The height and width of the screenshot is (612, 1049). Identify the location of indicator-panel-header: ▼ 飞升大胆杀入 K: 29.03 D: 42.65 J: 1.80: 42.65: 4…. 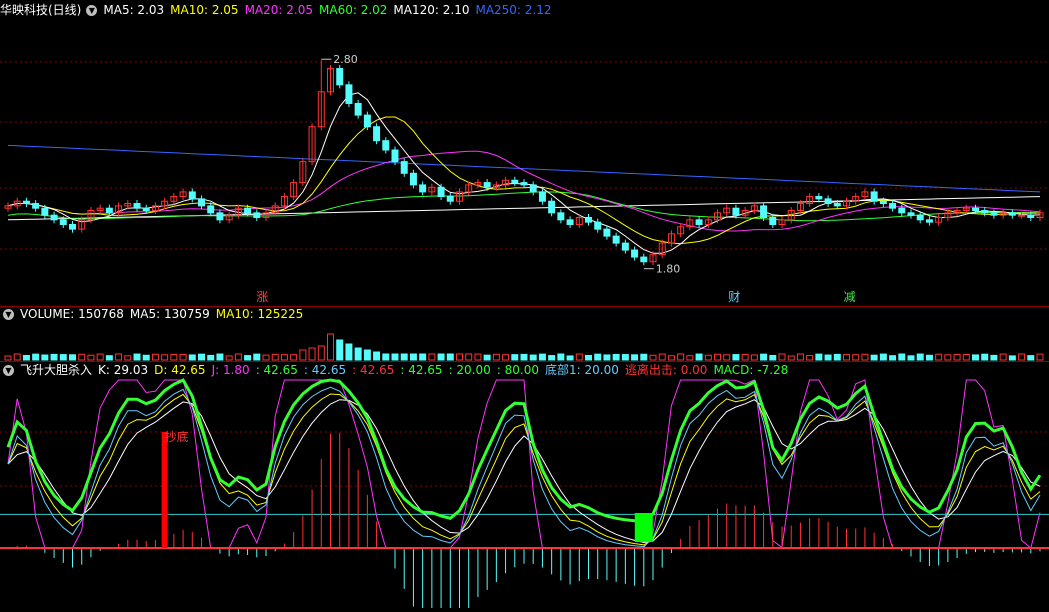
(400, 370).